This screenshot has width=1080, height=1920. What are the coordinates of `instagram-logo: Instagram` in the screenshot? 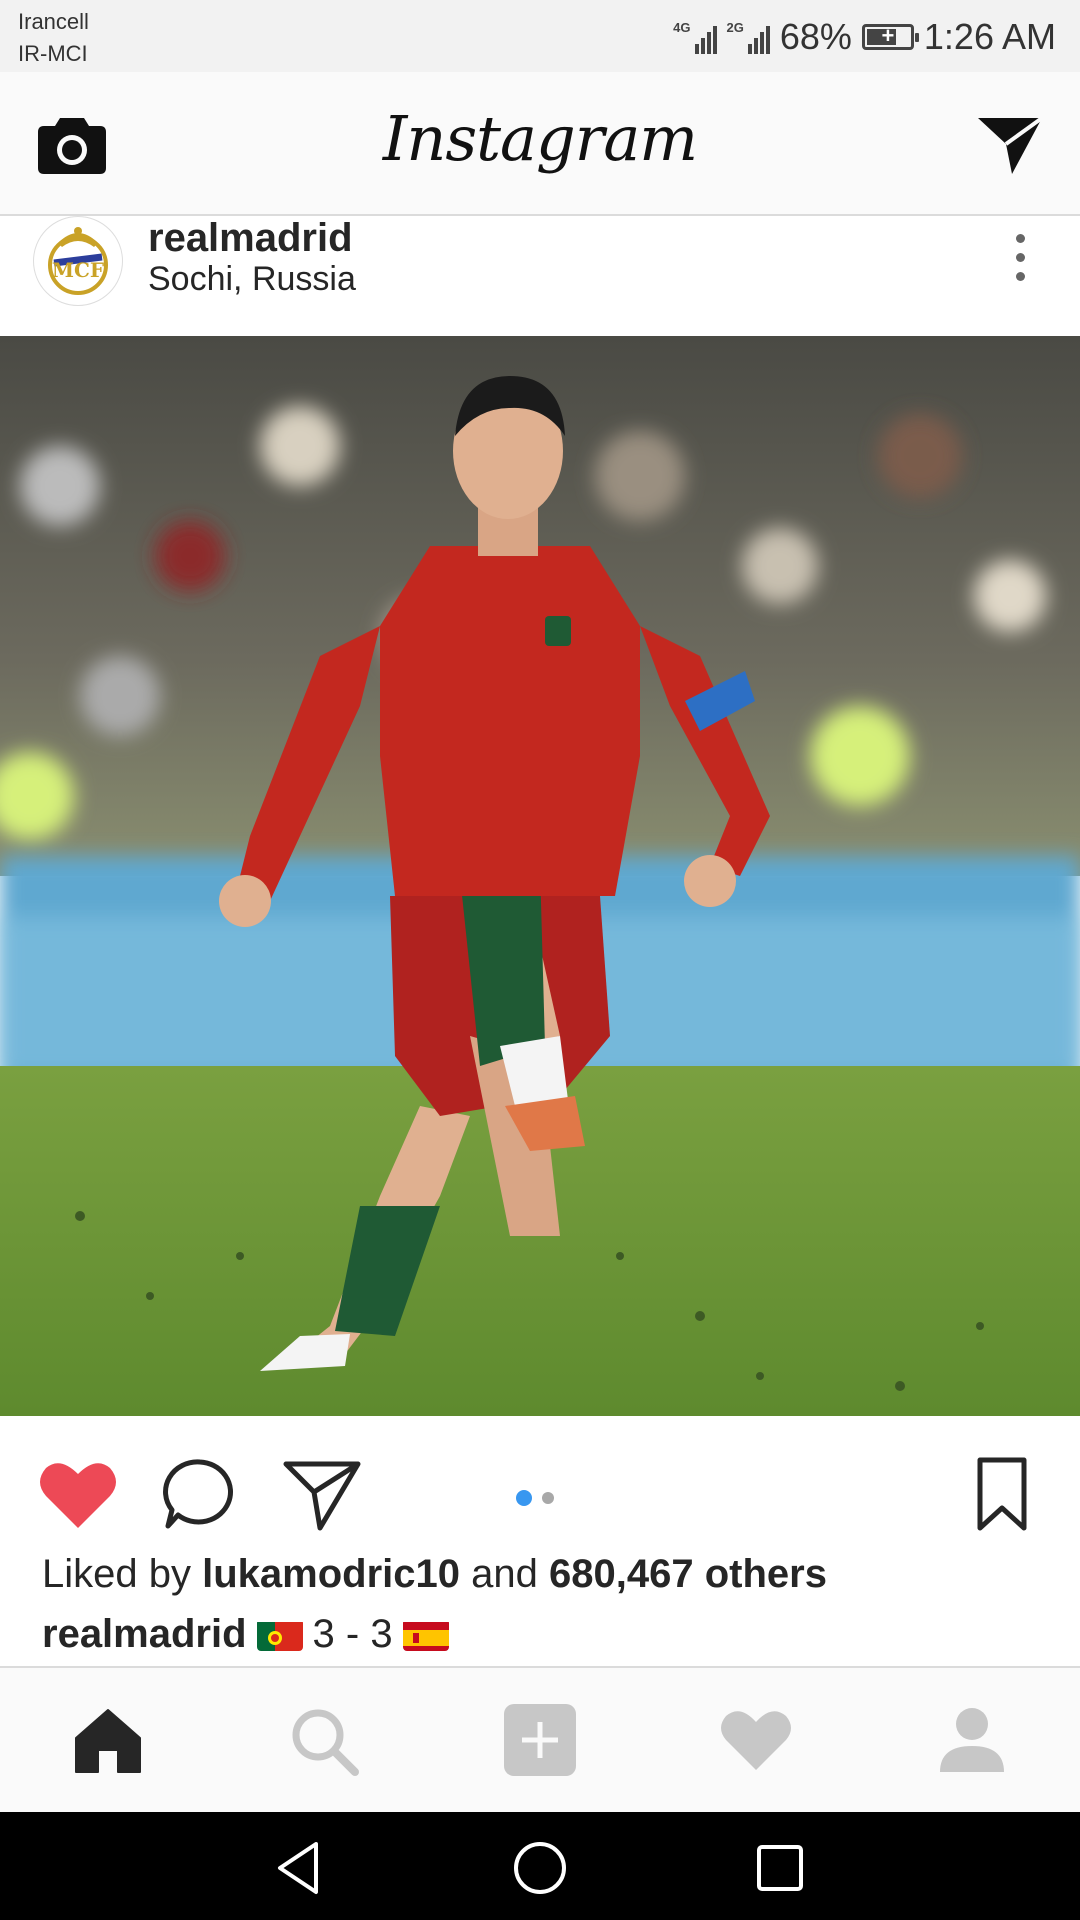 It's located at (540, 138).